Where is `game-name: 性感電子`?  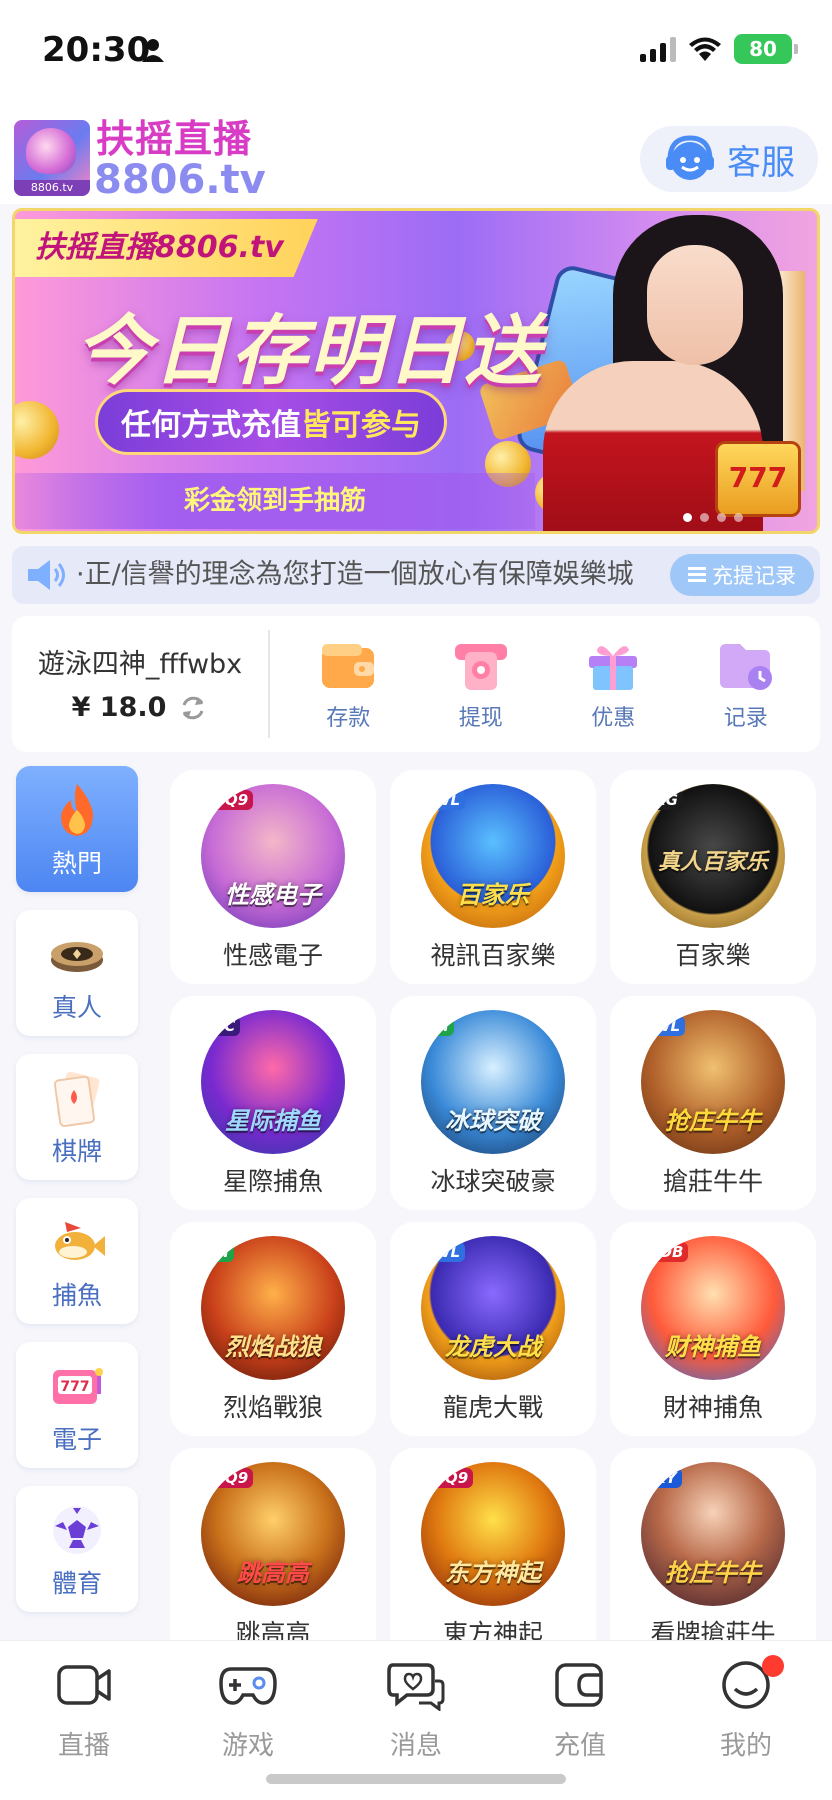
game-name: 性感電子 is located at coordinates (272, 955).